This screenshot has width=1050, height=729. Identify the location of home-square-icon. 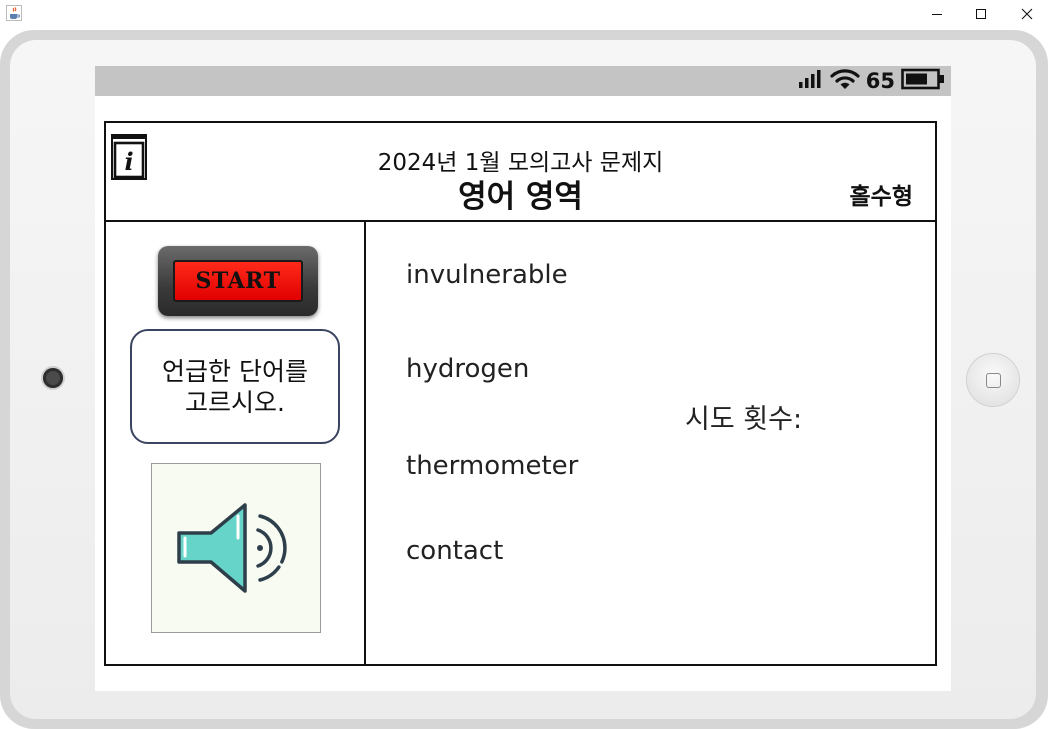
(993, 380).